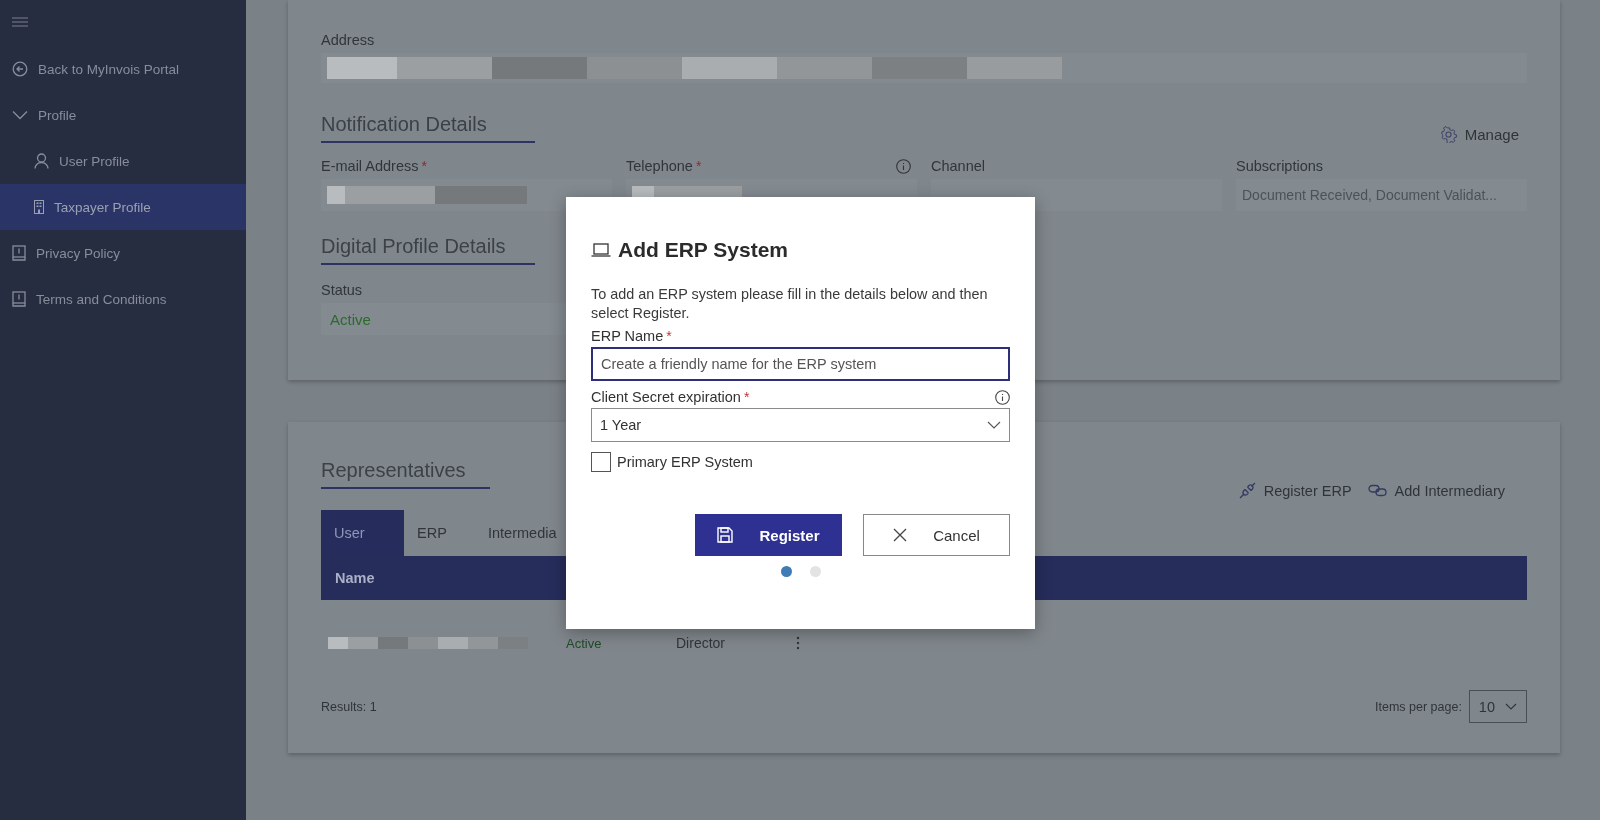 This screenshot has height=820, width=1600. I want to click on save-icon, so click(725, 535).